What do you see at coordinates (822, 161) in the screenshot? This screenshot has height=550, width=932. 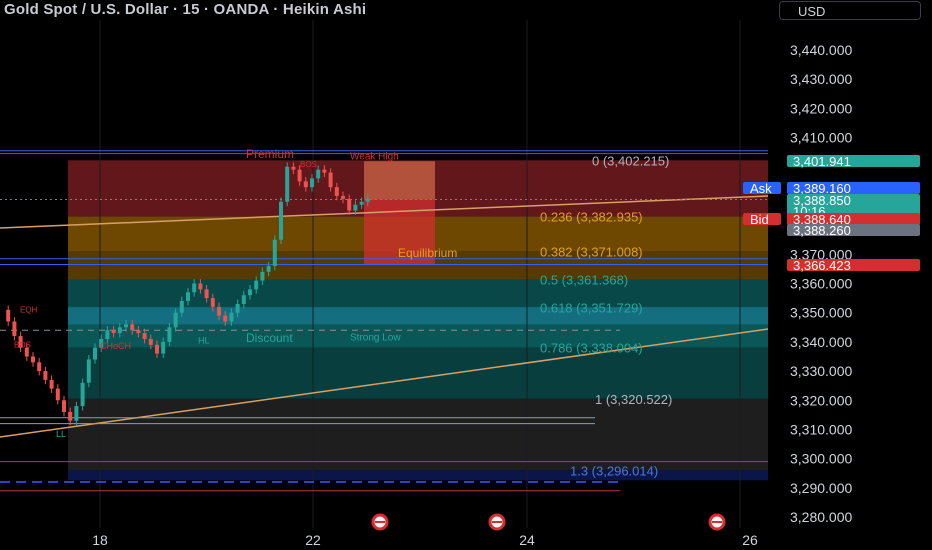 I see `price-label-value: 3,401.941` at bounding box center [822, 161].